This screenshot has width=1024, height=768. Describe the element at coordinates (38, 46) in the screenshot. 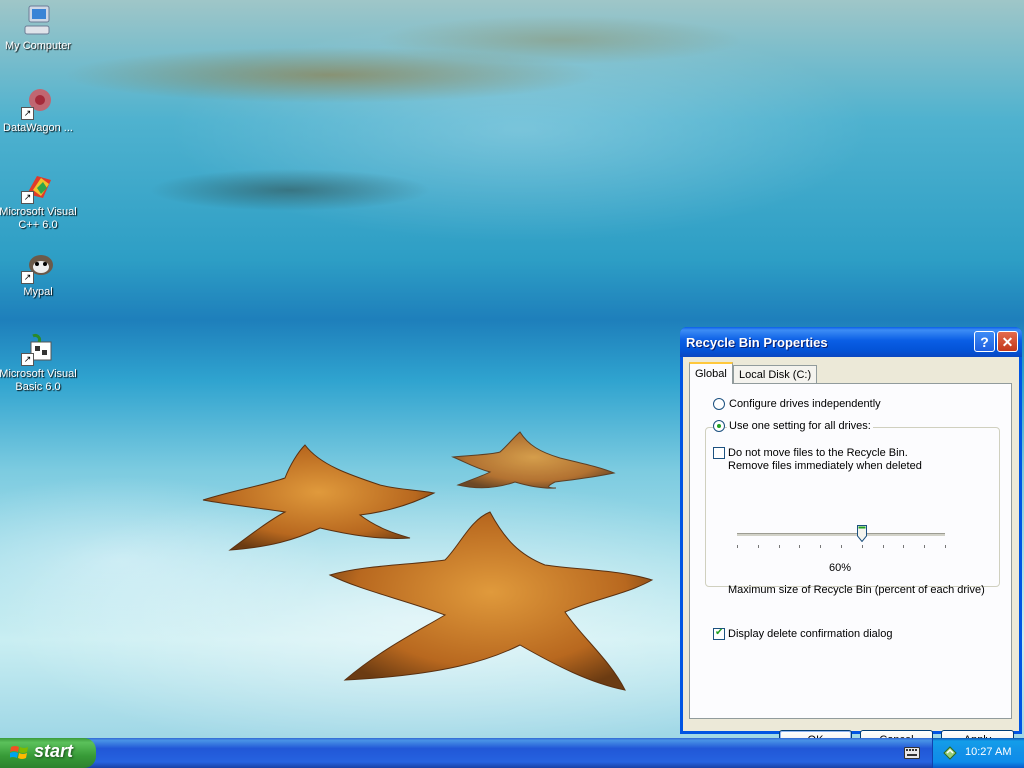

I see `desktop-icon-label: My Computer` at that location.